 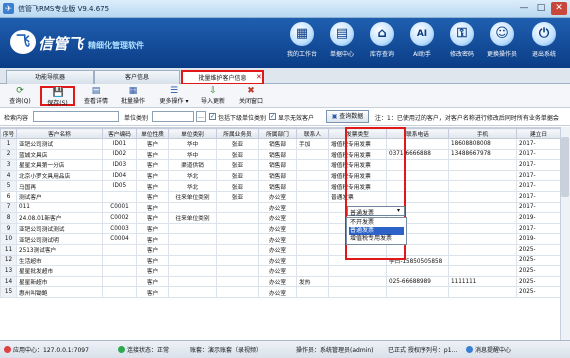 I want to click on include-lower-checkbox: ✓, so click(x=212, y=116).